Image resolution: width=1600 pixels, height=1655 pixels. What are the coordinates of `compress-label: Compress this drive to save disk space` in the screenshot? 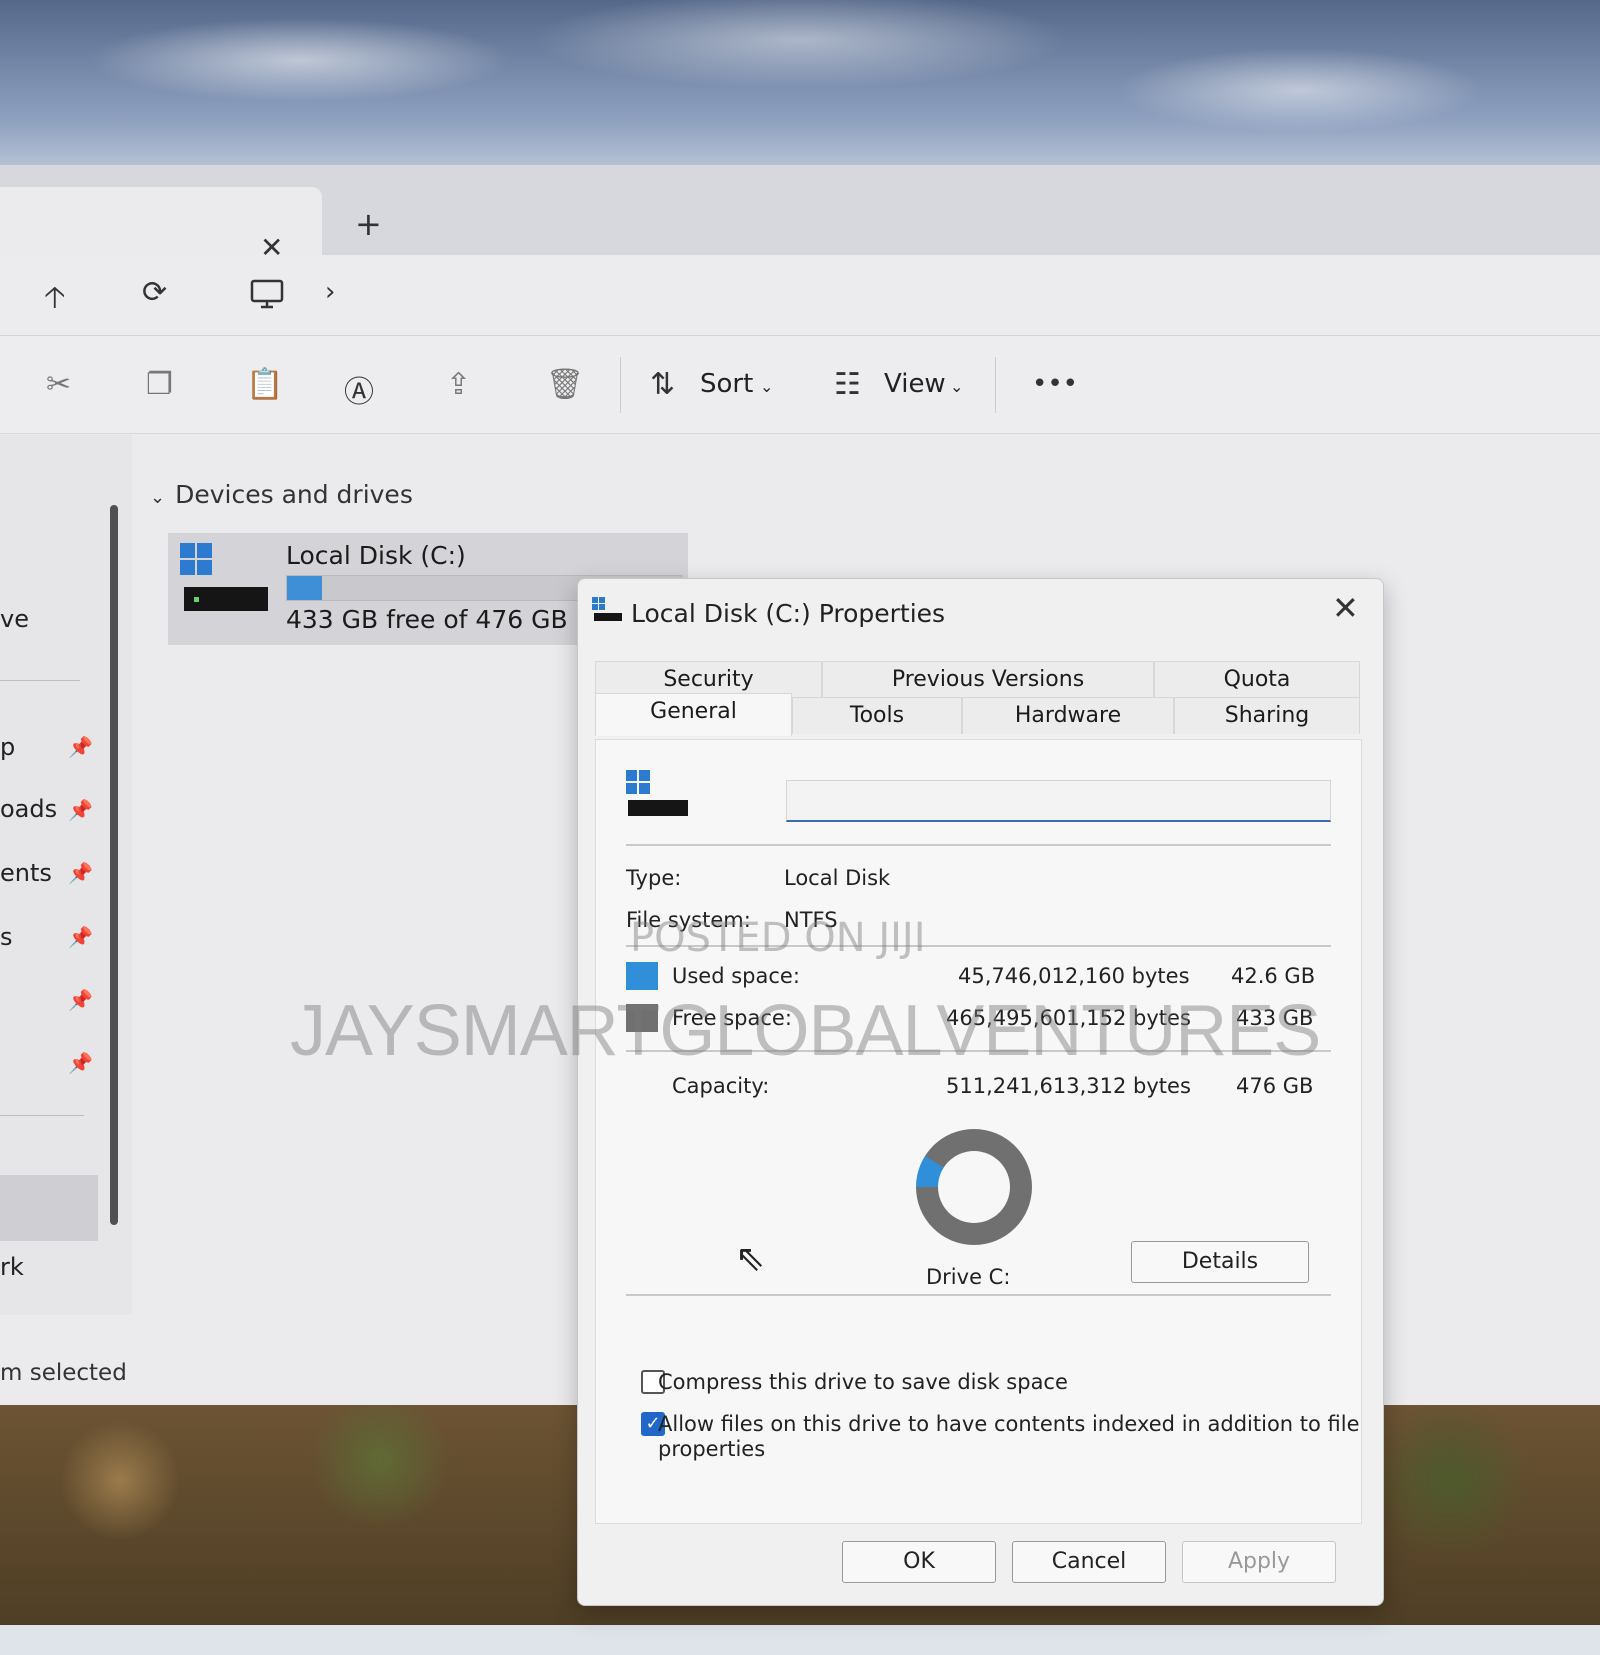 It's located at (863, 1382).